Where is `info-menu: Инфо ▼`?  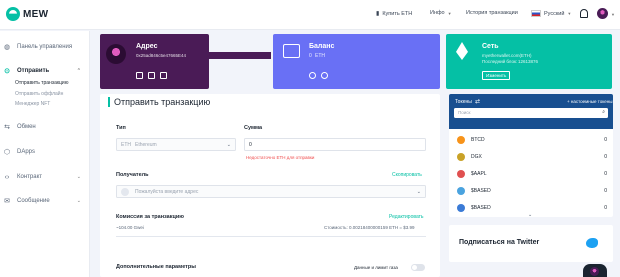
info-menu: Инфо ▼ is located at coordinates (441, 13).